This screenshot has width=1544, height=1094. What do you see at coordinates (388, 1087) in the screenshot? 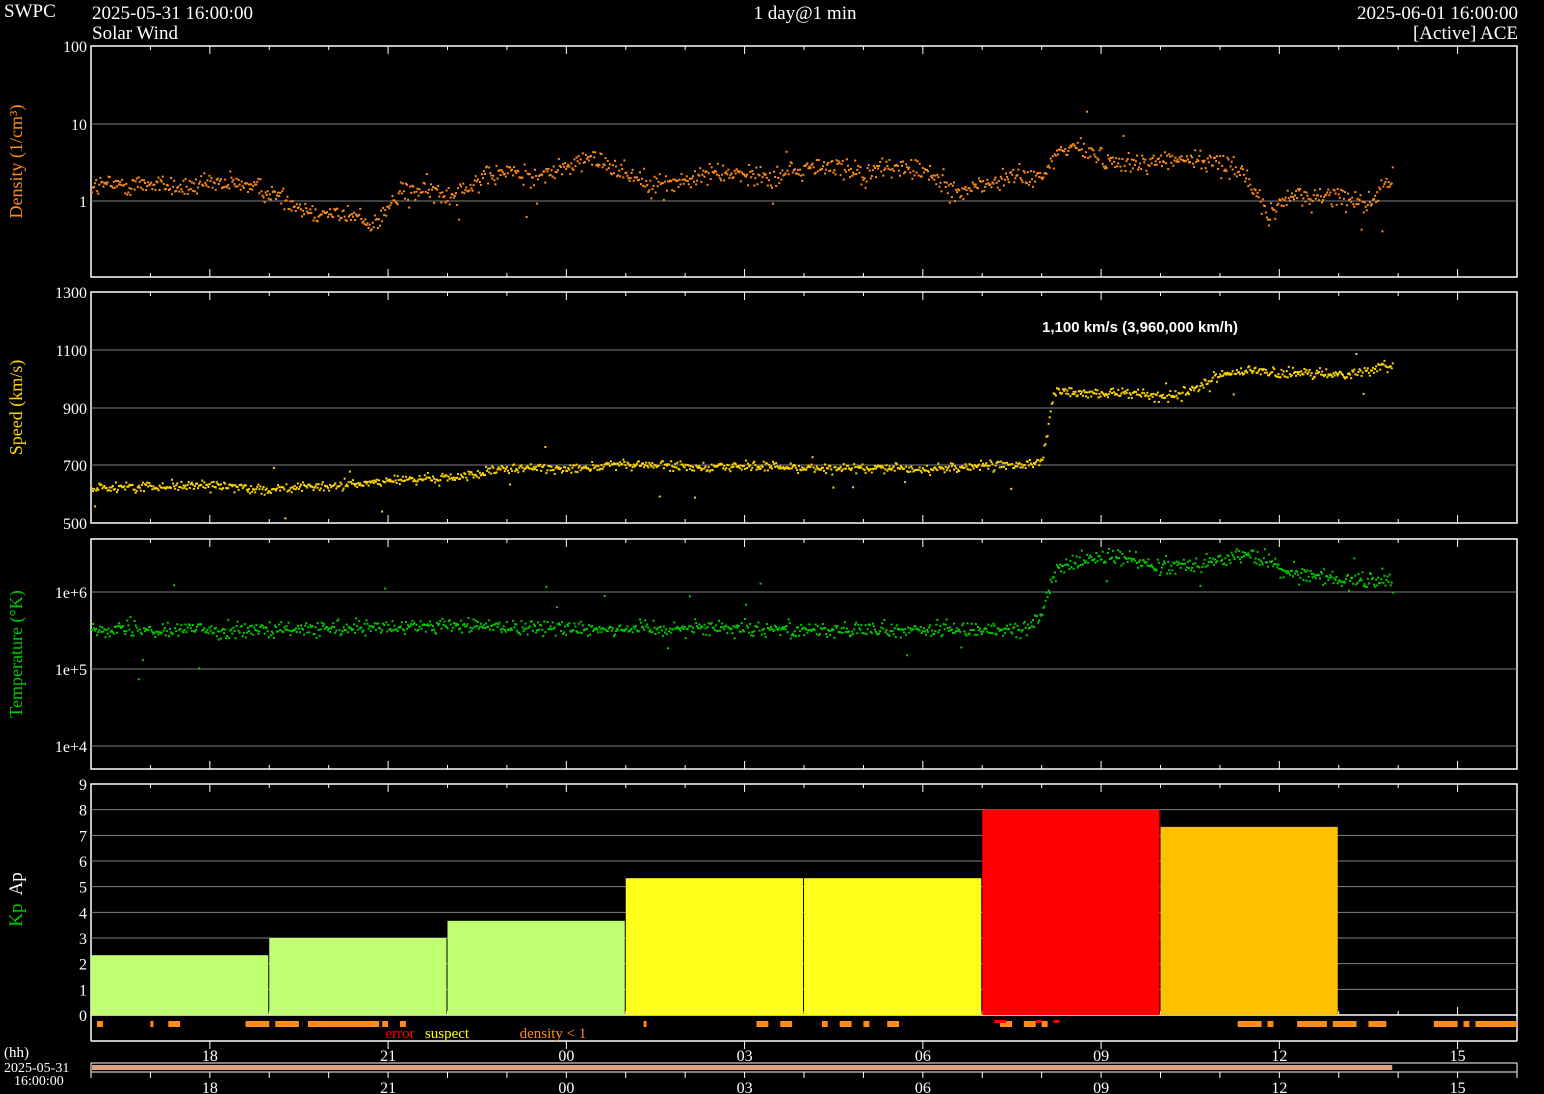
I see `x-tick-label-lower: 21` at bounding box center [388, 1087].